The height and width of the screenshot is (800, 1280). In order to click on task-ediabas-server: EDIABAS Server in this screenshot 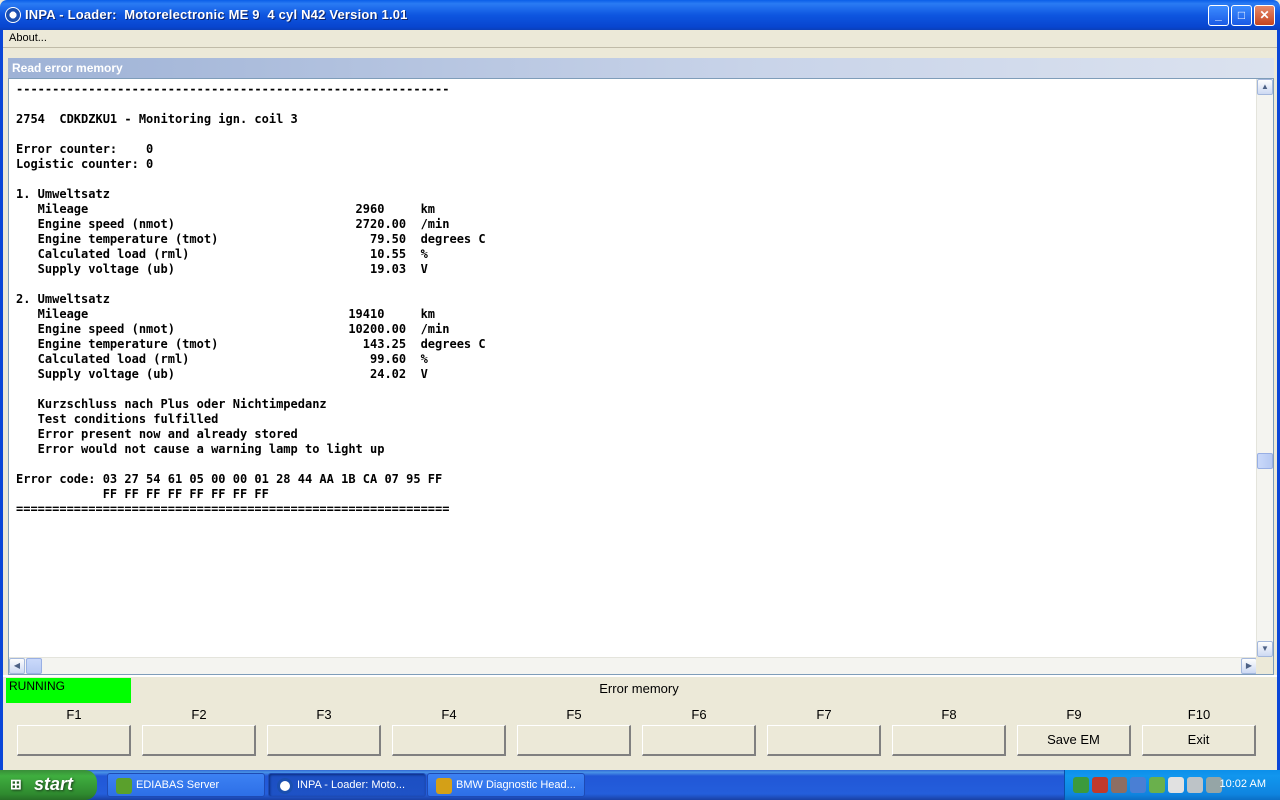, I will do `click(186, 785)`.